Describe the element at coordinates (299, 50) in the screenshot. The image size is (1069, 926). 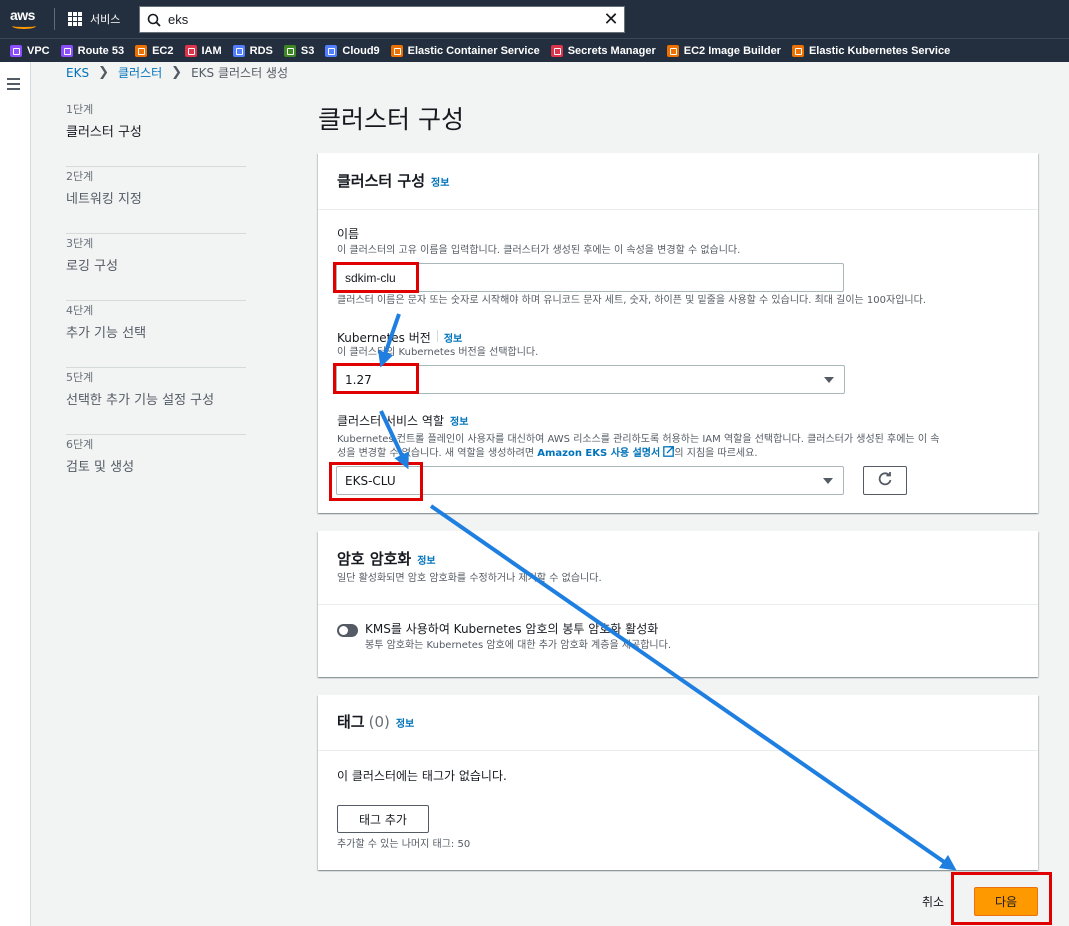
I see `favorite-item: S3` at that location.